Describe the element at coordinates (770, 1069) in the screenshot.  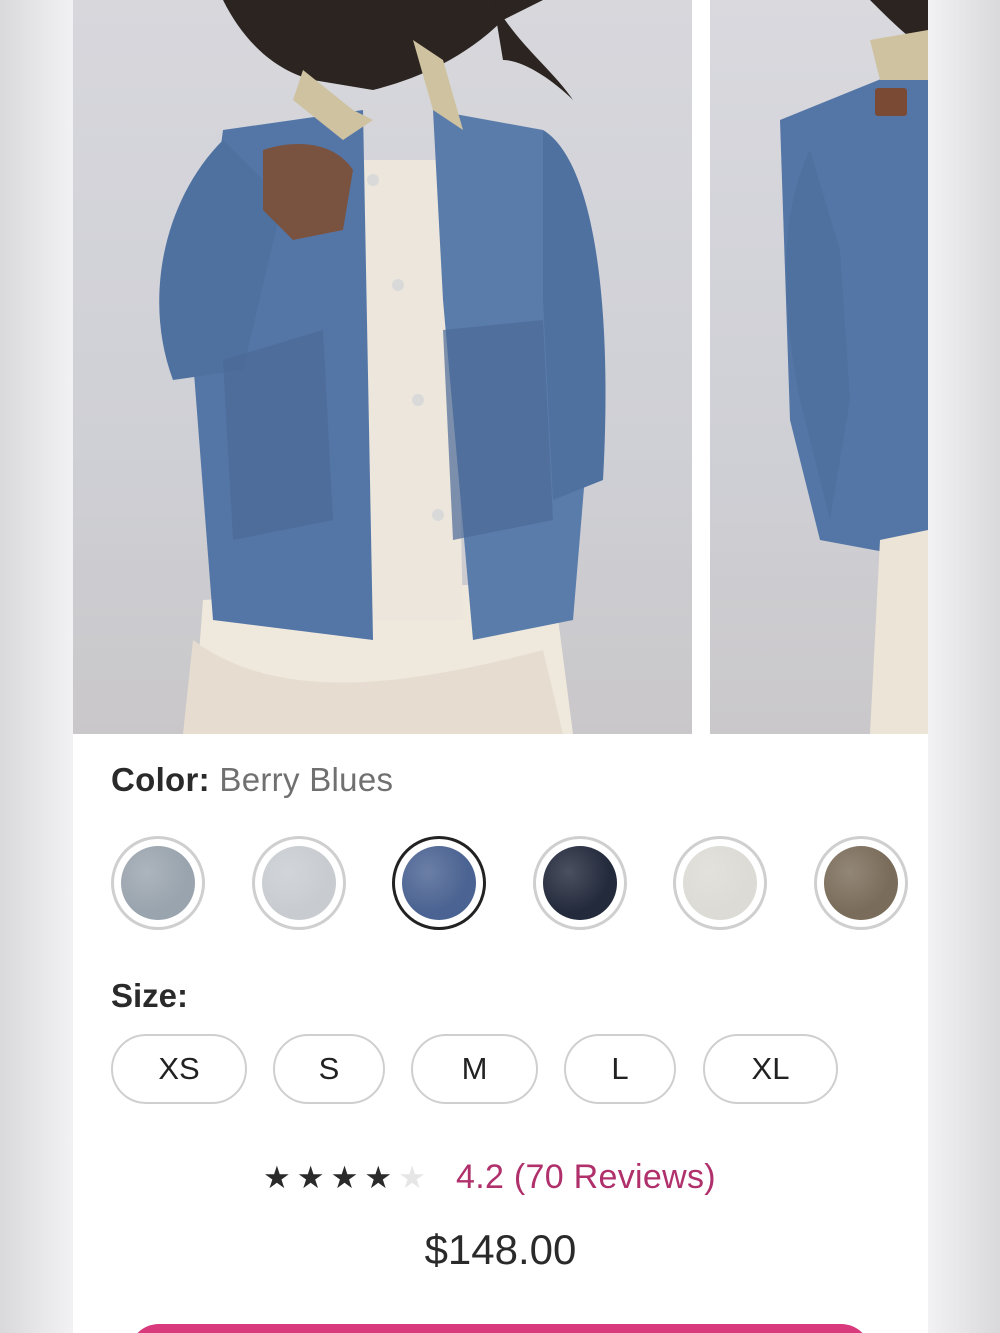
I see `size-button-xl: XL` at that location.